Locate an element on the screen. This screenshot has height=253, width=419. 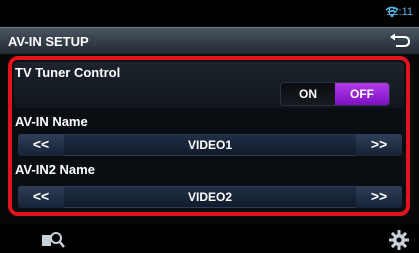
av-in-name-label: AV-IN Name is located at coordinates (51, 121).